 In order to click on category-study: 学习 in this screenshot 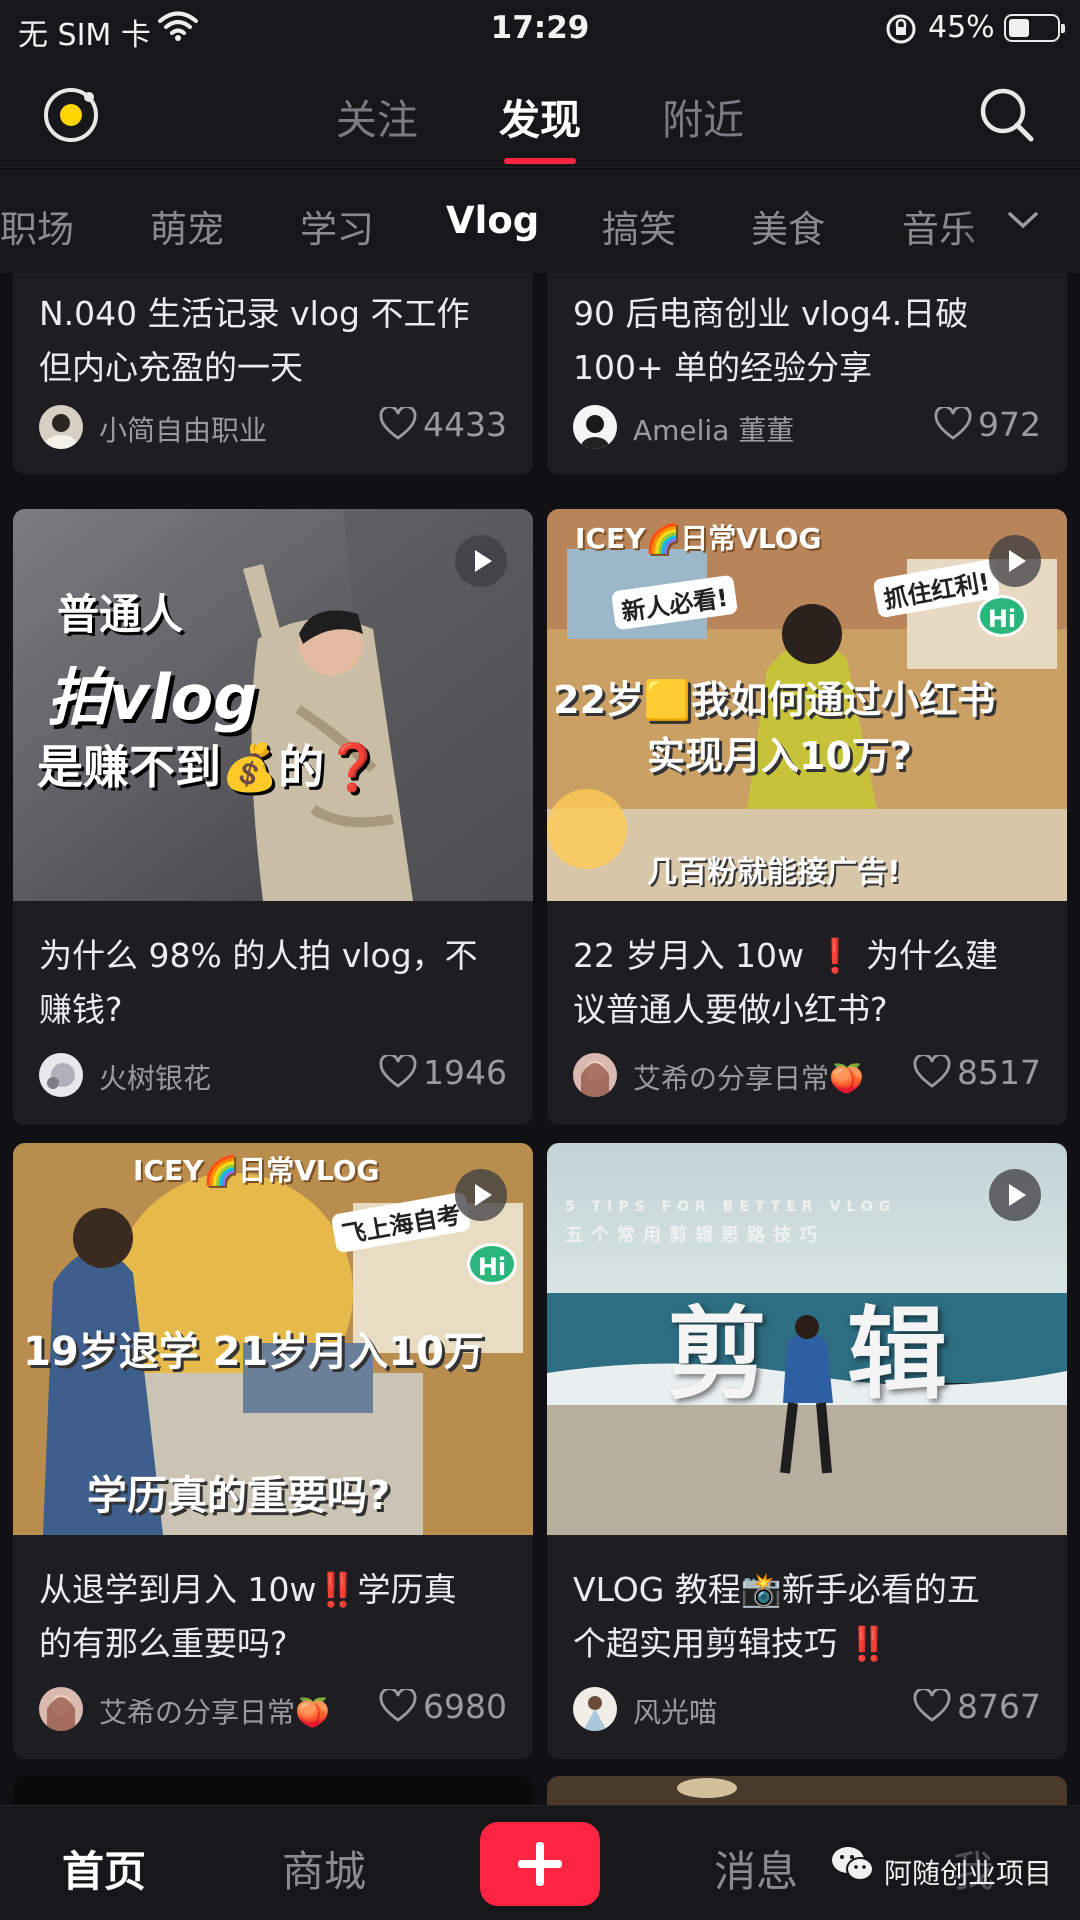, I will do `click(337, 226)`.